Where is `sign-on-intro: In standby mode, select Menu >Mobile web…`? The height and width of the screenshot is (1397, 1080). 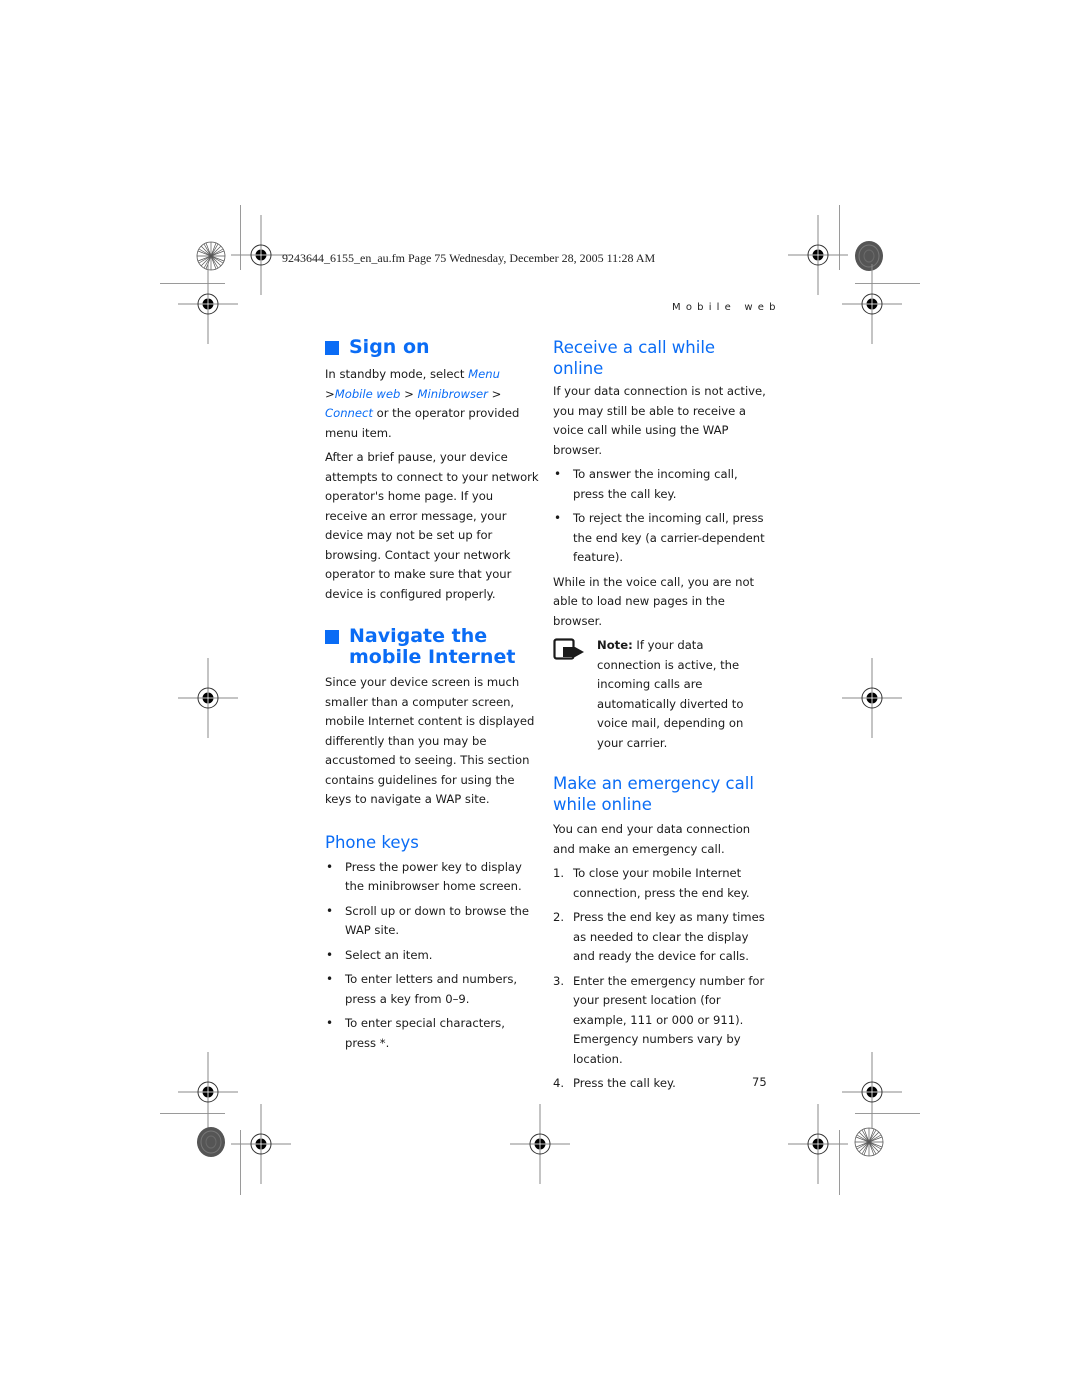
sign-on-intro: In standby mode, select Menu >Mobile web… is located at coordinates (422, 403).